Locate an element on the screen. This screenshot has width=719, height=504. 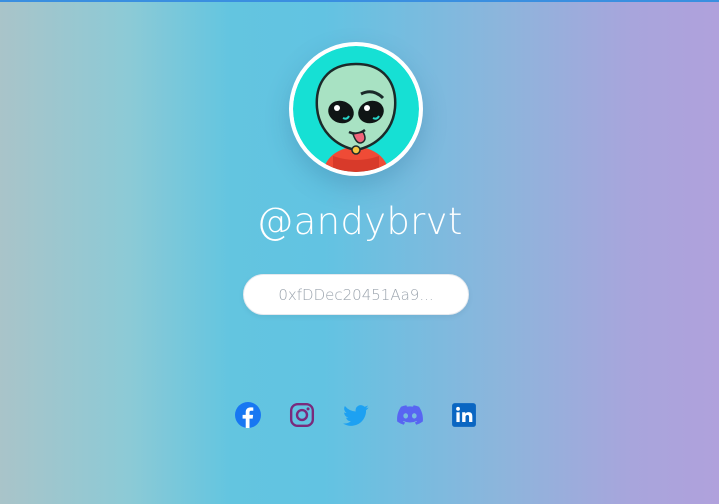
twitter-icon is located at coordinates (356, 415).